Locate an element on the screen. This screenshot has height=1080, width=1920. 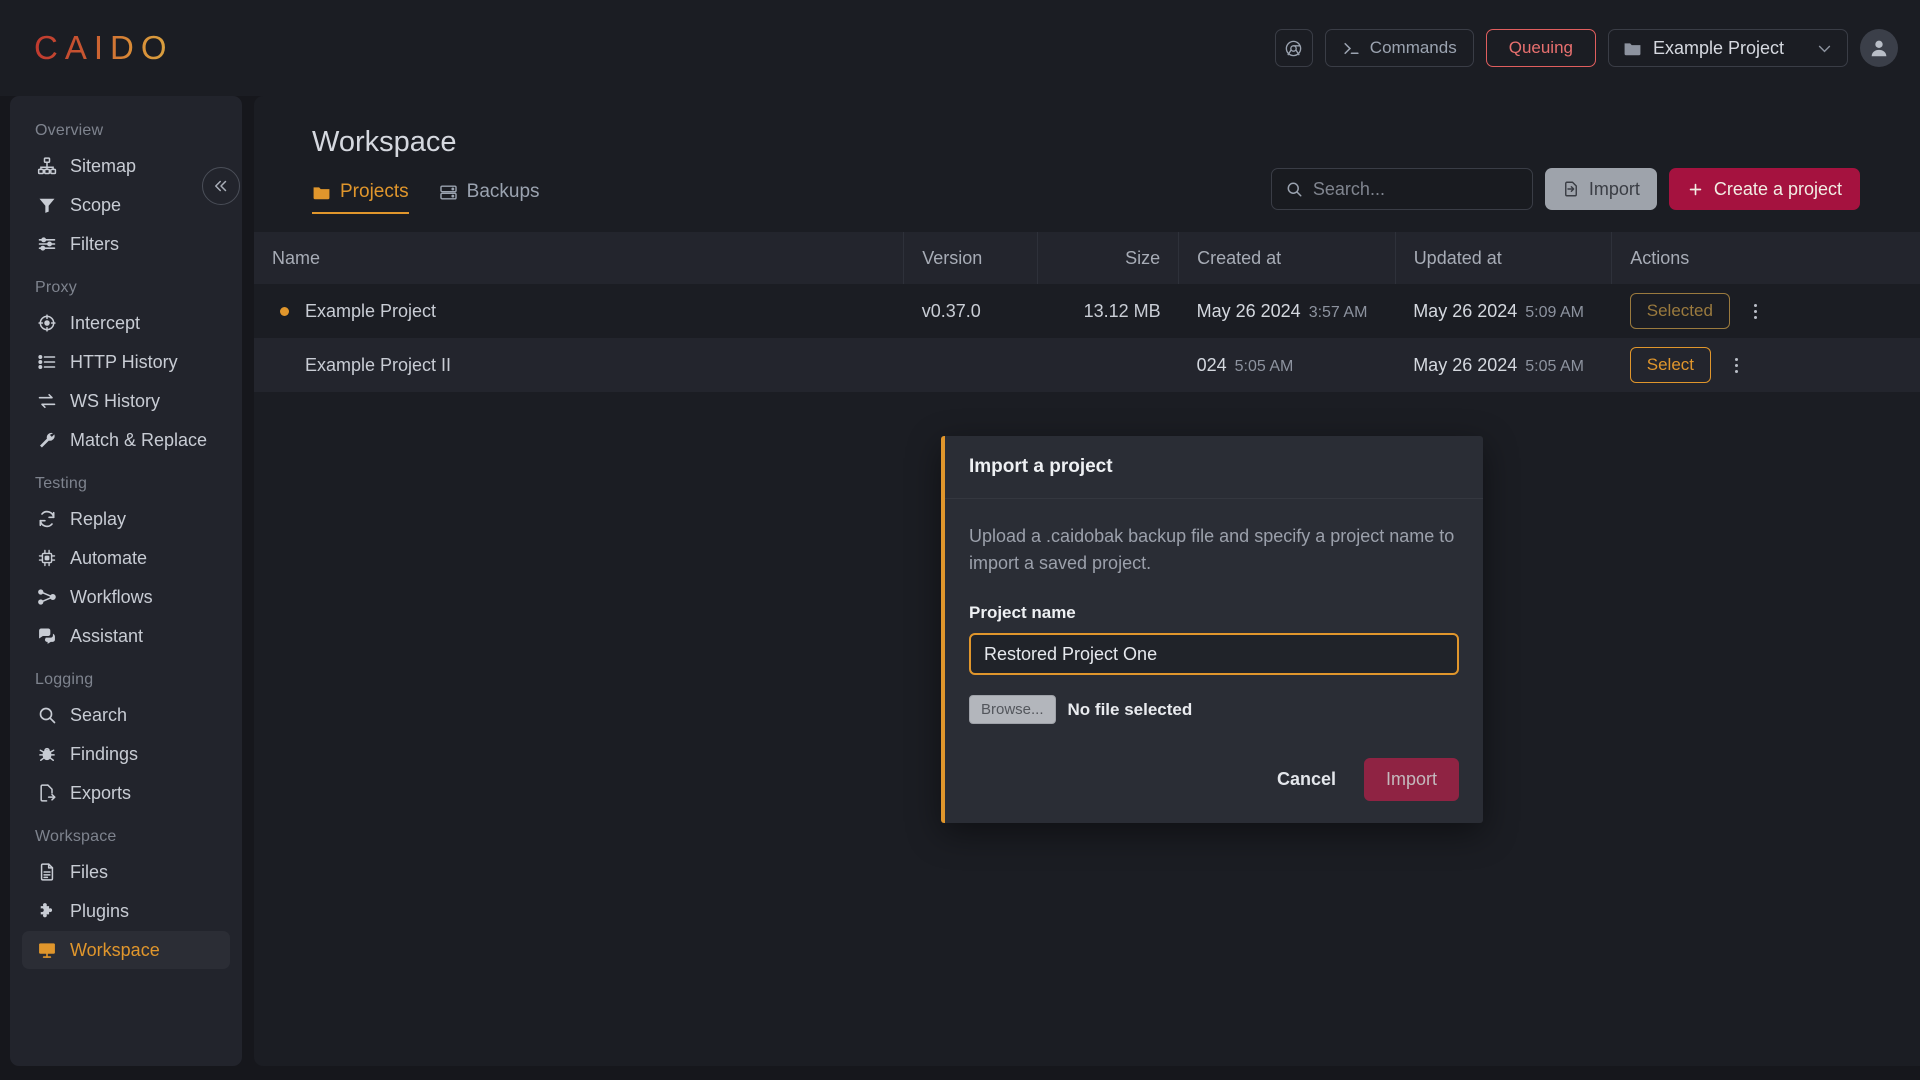
cancel-button: Cancel is located at coordinates (1306, 779).